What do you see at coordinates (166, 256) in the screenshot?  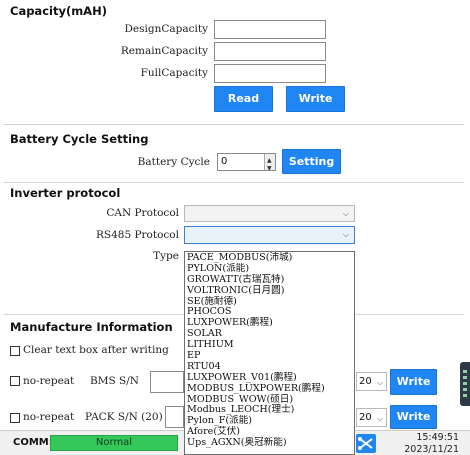 I see `type-label: Type` at bounding box center [166, 256].